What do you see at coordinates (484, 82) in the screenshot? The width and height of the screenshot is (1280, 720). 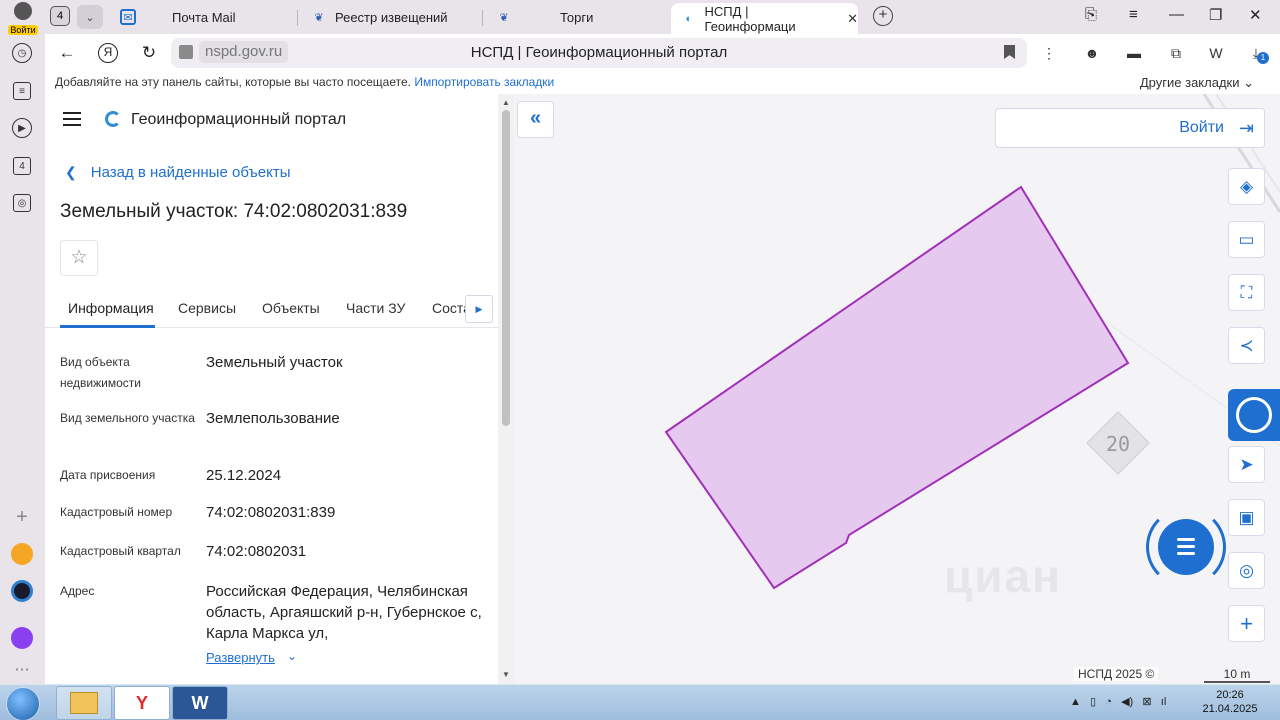 I see `import-bookmarks-link: Импортировать закладки` at bounding box center [484, 82].